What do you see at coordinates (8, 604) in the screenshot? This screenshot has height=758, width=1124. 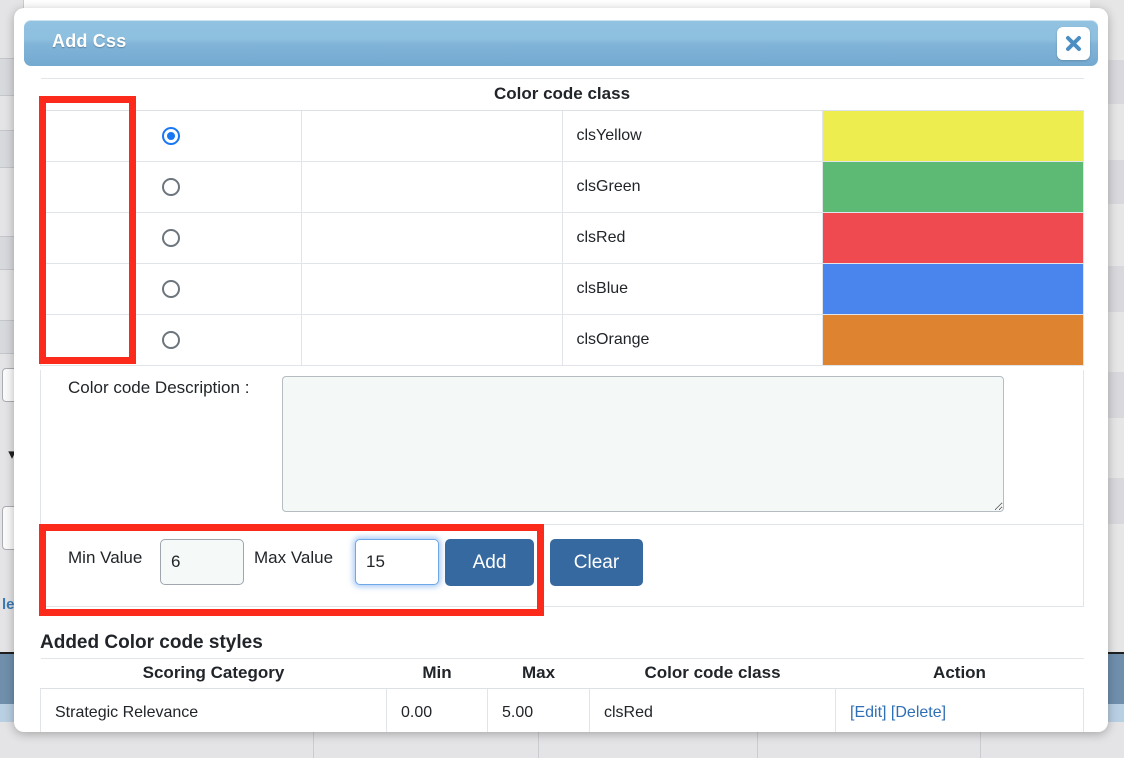 I see `background-link-fragment: le` at bounding box center [8, 604].